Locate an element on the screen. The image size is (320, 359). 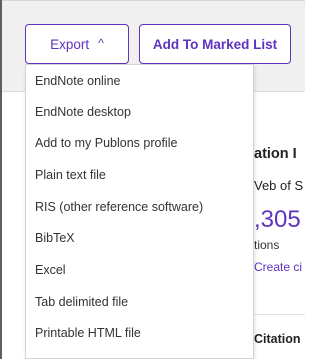
menu-item-publons-profile: Add to my Publons profile is located at coordinates (139, 142).